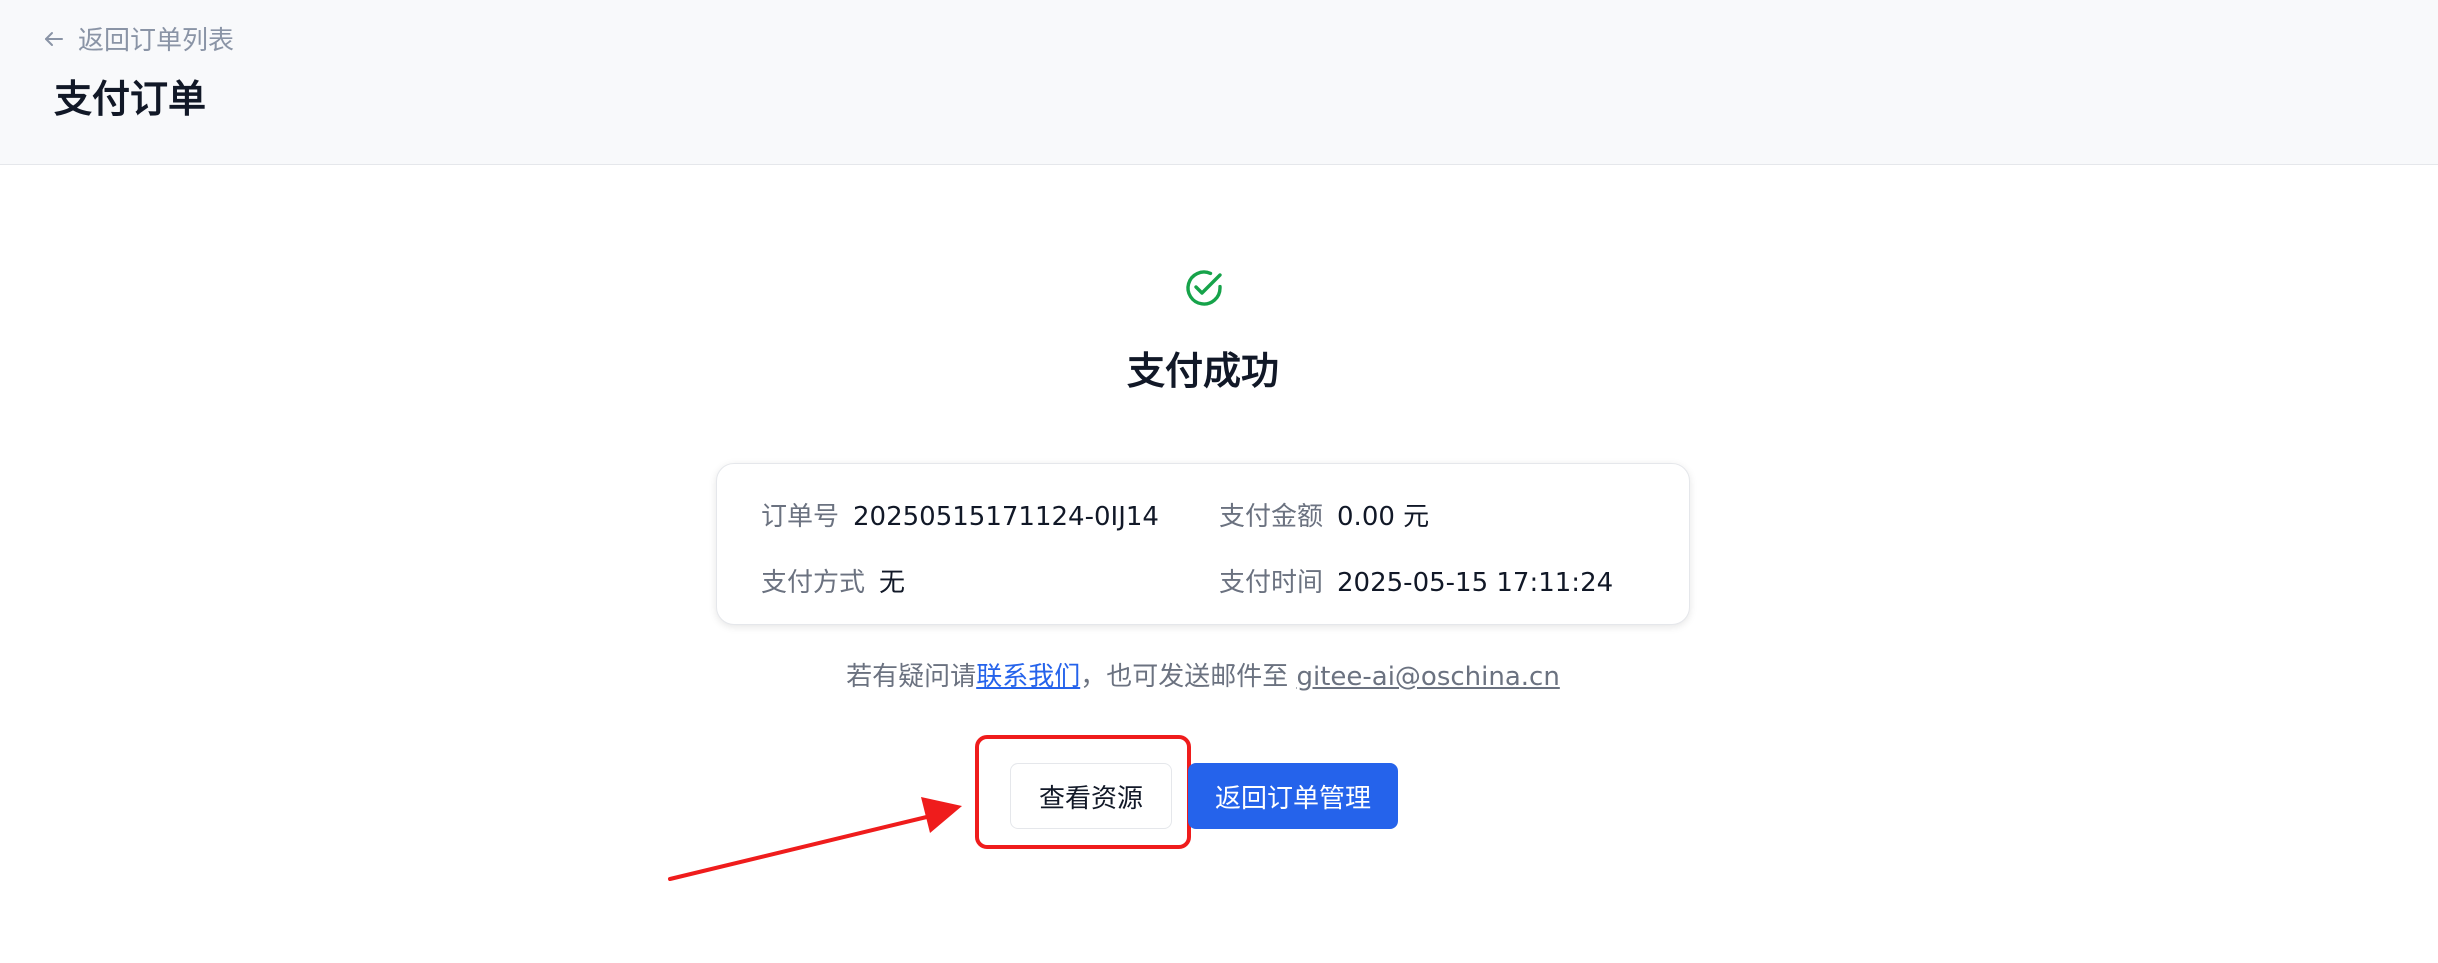 This screenshot has width=2438, height=963. I want to click on order-number-value: 20250515171124-0IJ14, so click(1006, 517).